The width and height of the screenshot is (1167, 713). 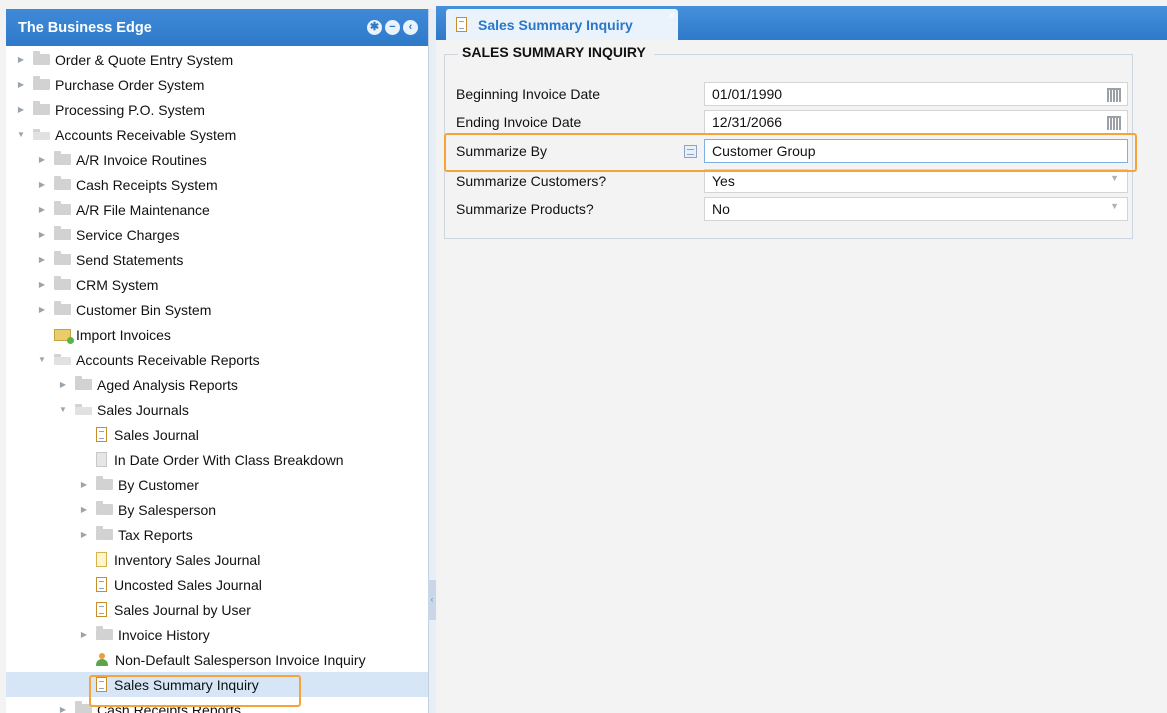 I want to click on tree-item: Uncosted Sales Journal, so click(x=217, y=584).